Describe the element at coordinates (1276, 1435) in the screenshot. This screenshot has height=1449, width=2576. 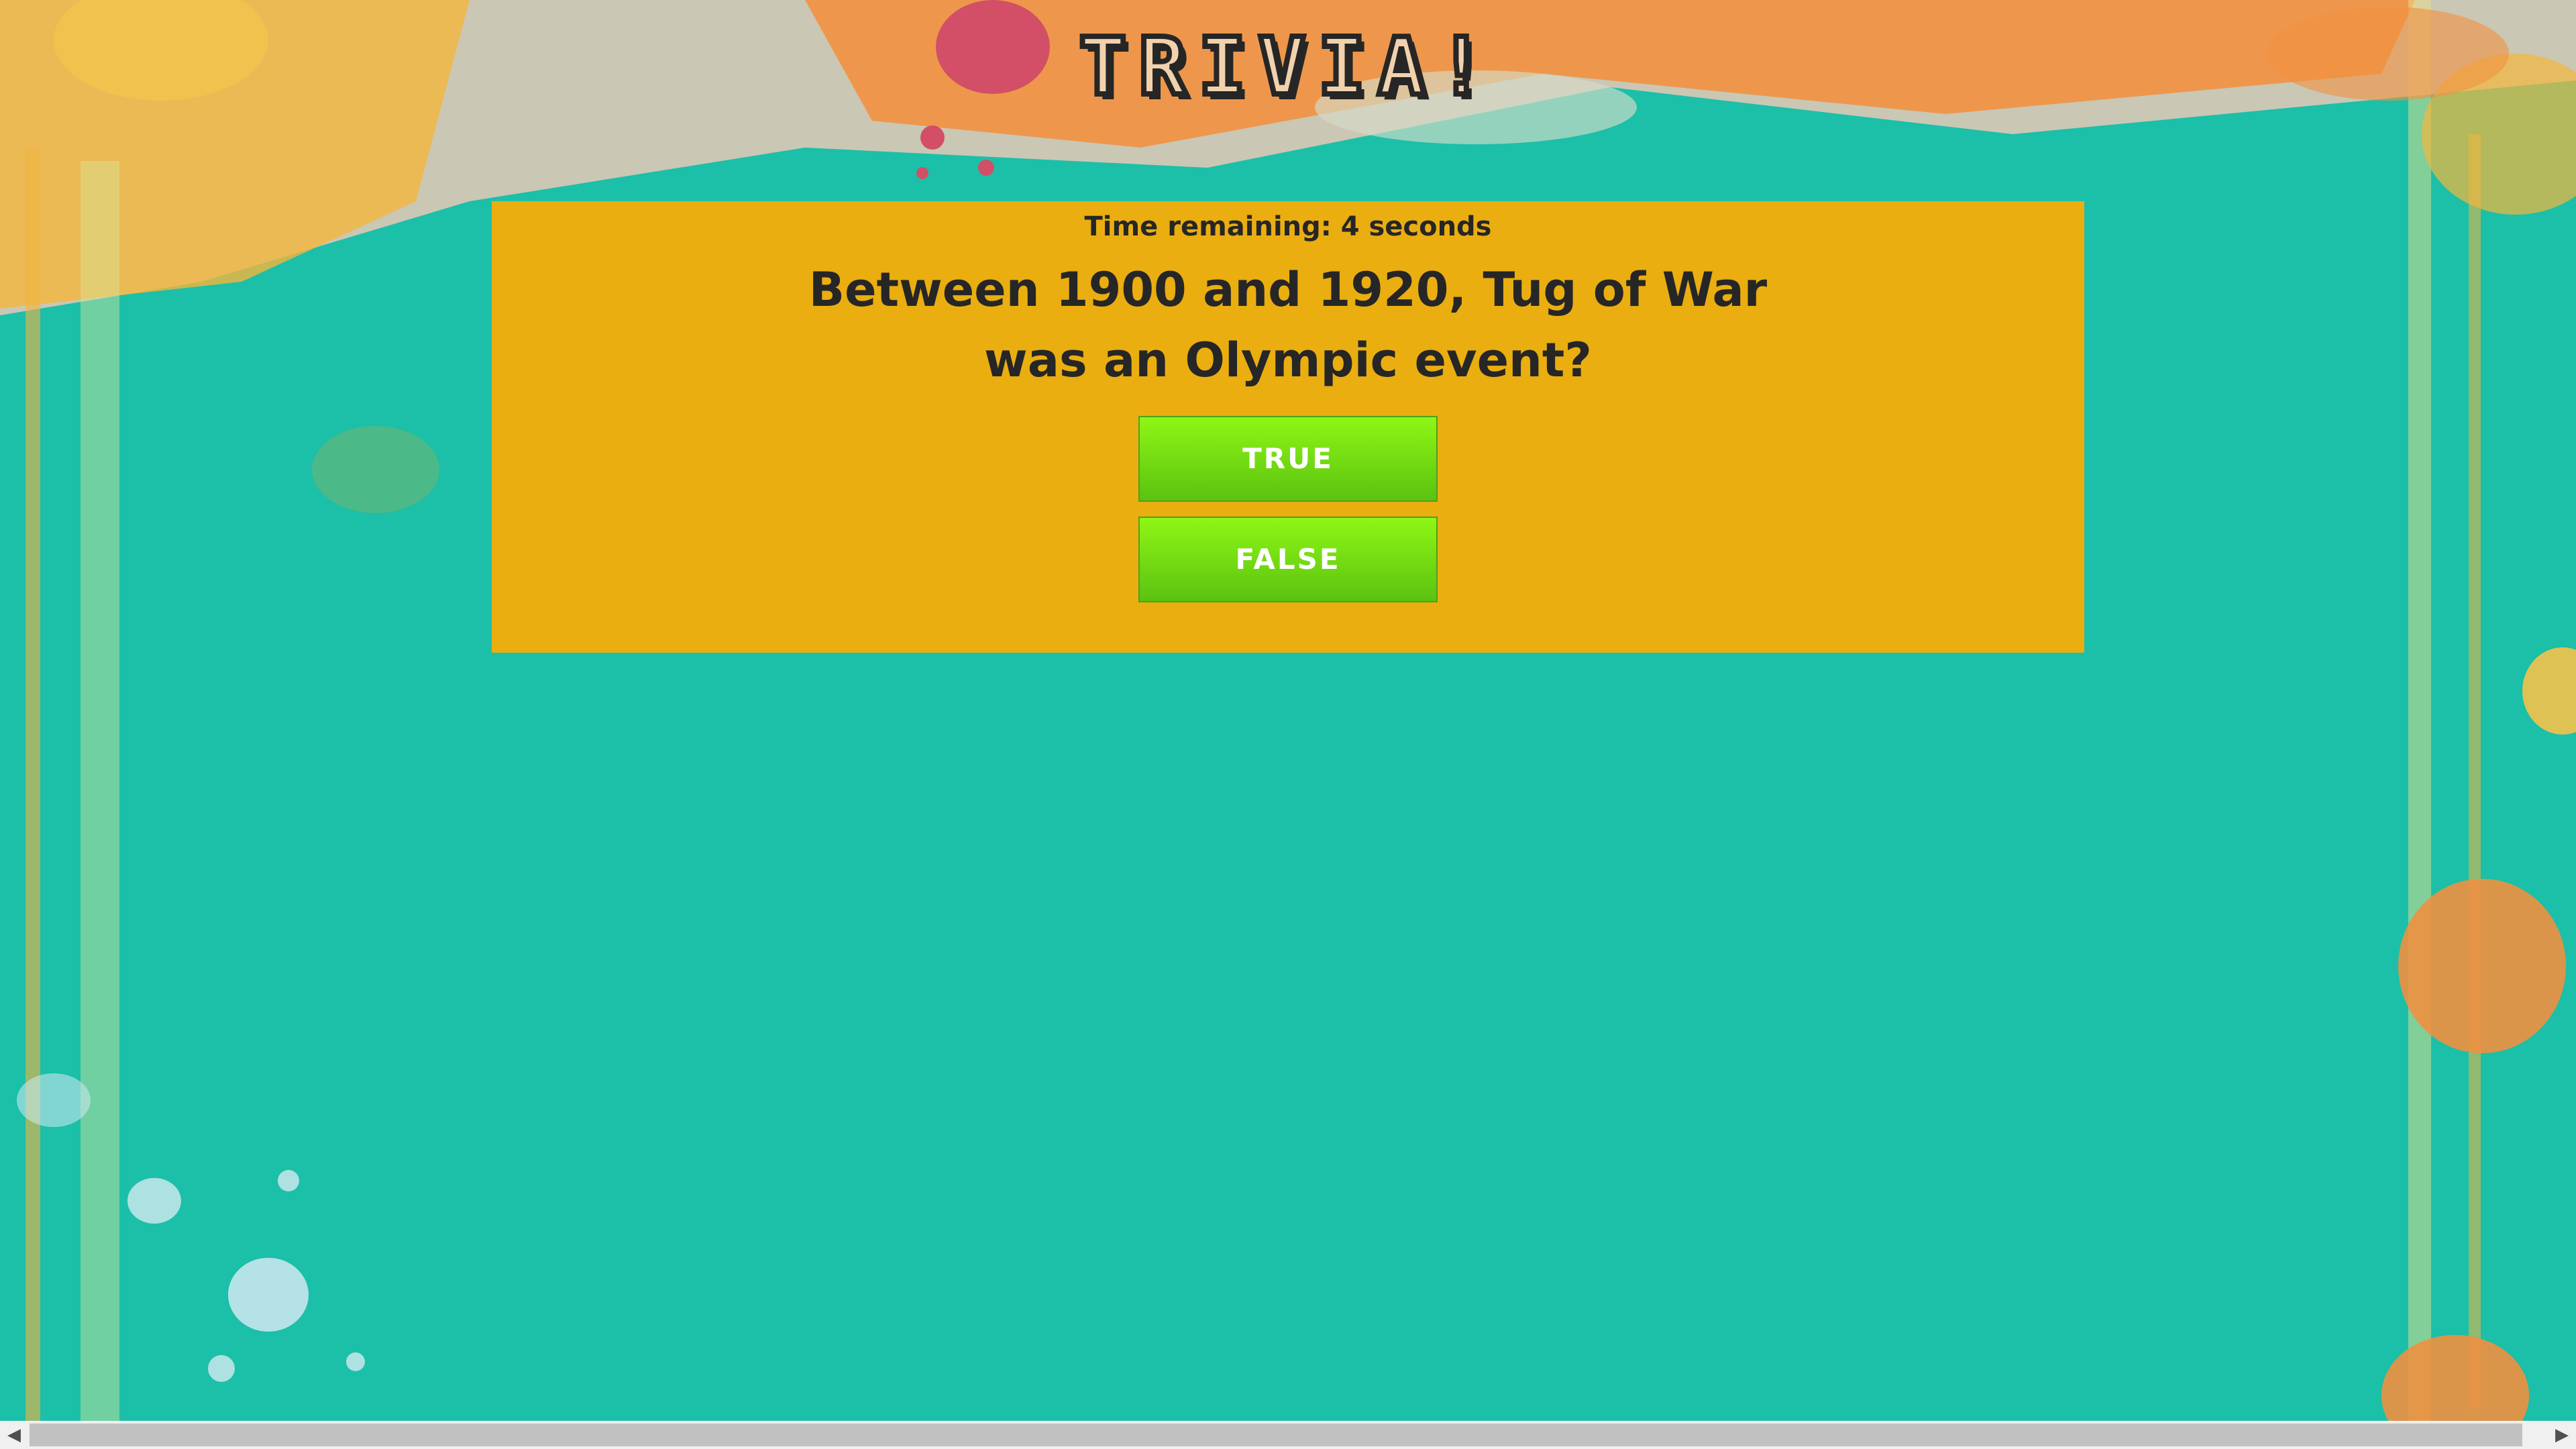
I see `scrollbar-thumb` at that location.